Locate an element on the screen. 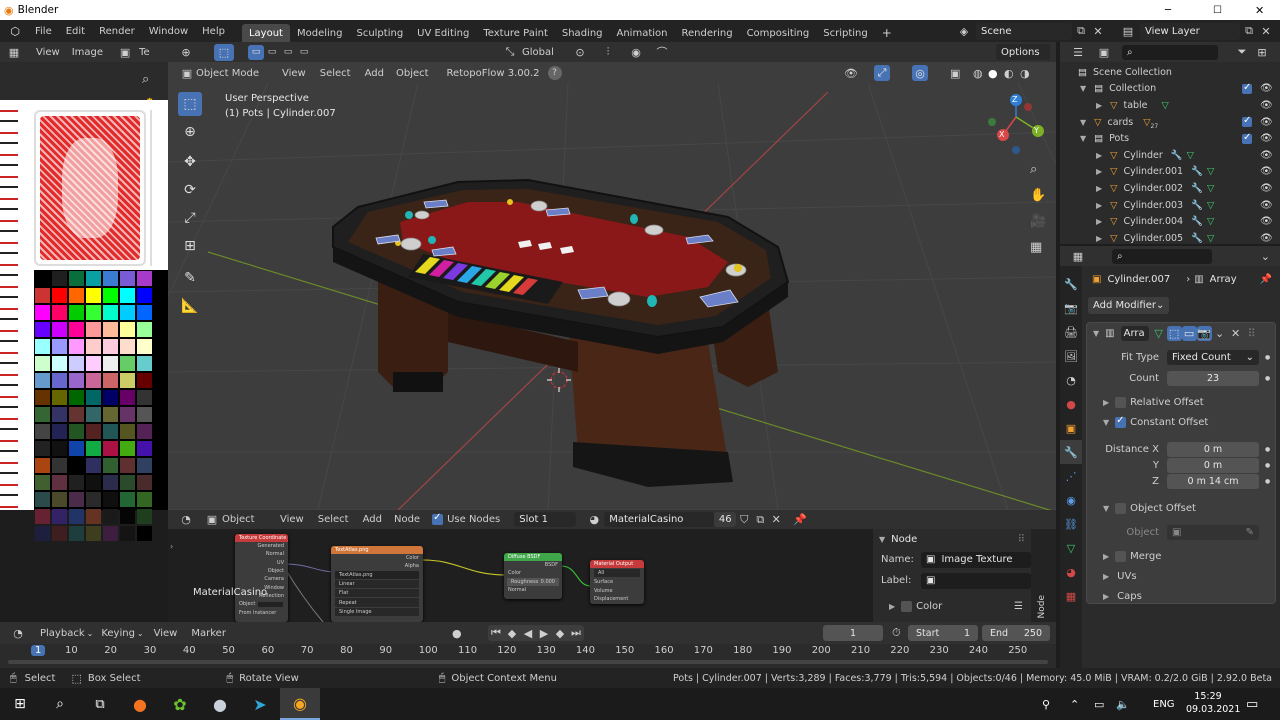 The width and height of the screenshot is (1280, 720). taskbar-search-icon: ⌕ is located at coordinates (60, 704).